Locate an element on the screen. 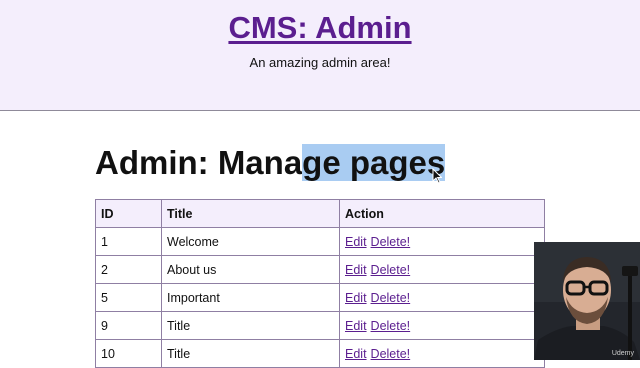  row-id: 9 is located at coordinates (128, 325).